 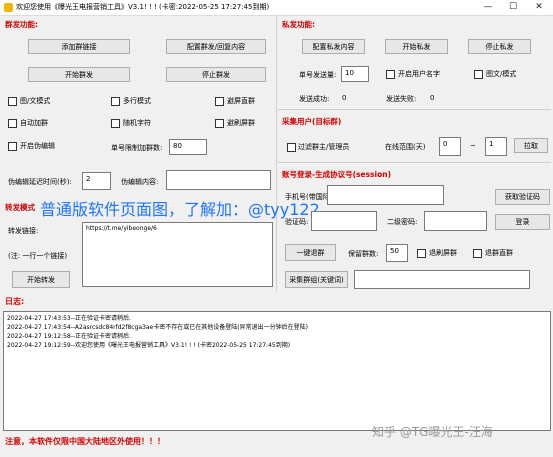 What do you see at coordinates (450, 146) in the screenshot?
I see `online-range-from-input: 0` at bounding box center [450, 146].